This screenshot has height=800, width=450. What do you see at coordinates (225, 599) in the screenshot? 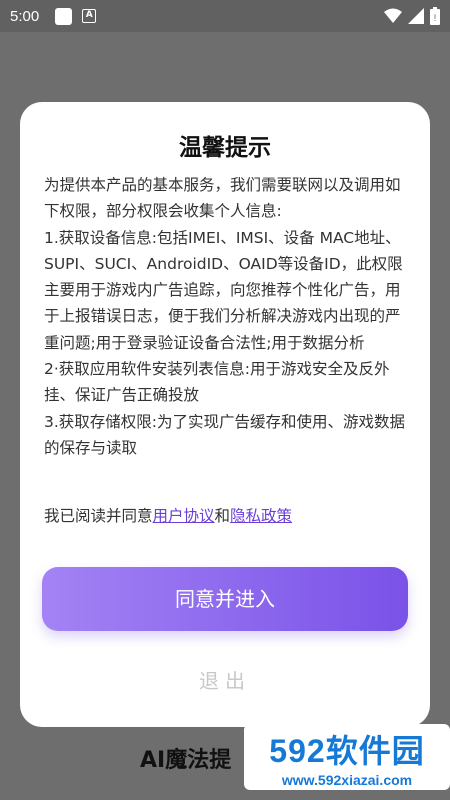
I see `agree-and-enter-button: 同意并进入` at bounding box center [225, 599].